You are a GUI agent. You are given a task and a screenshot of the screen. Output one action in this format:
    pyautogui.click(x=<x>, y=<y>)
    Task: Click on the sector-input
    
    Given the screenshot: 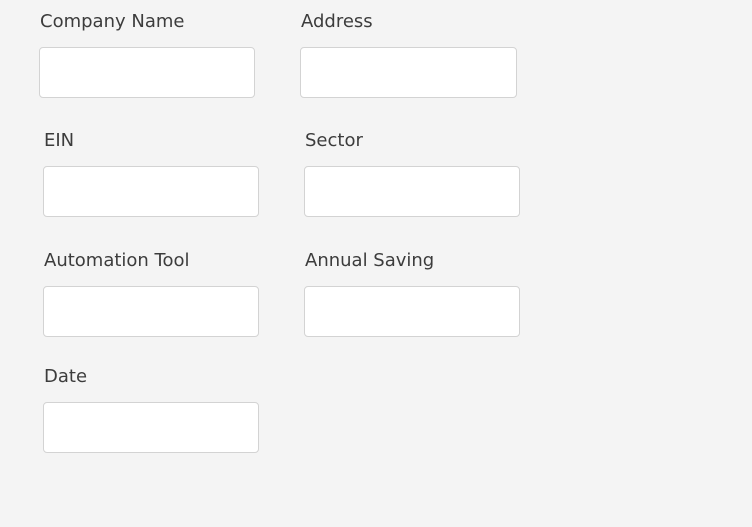 What is the action you would take?
    pyautogui.click(x=412, y=191)
    